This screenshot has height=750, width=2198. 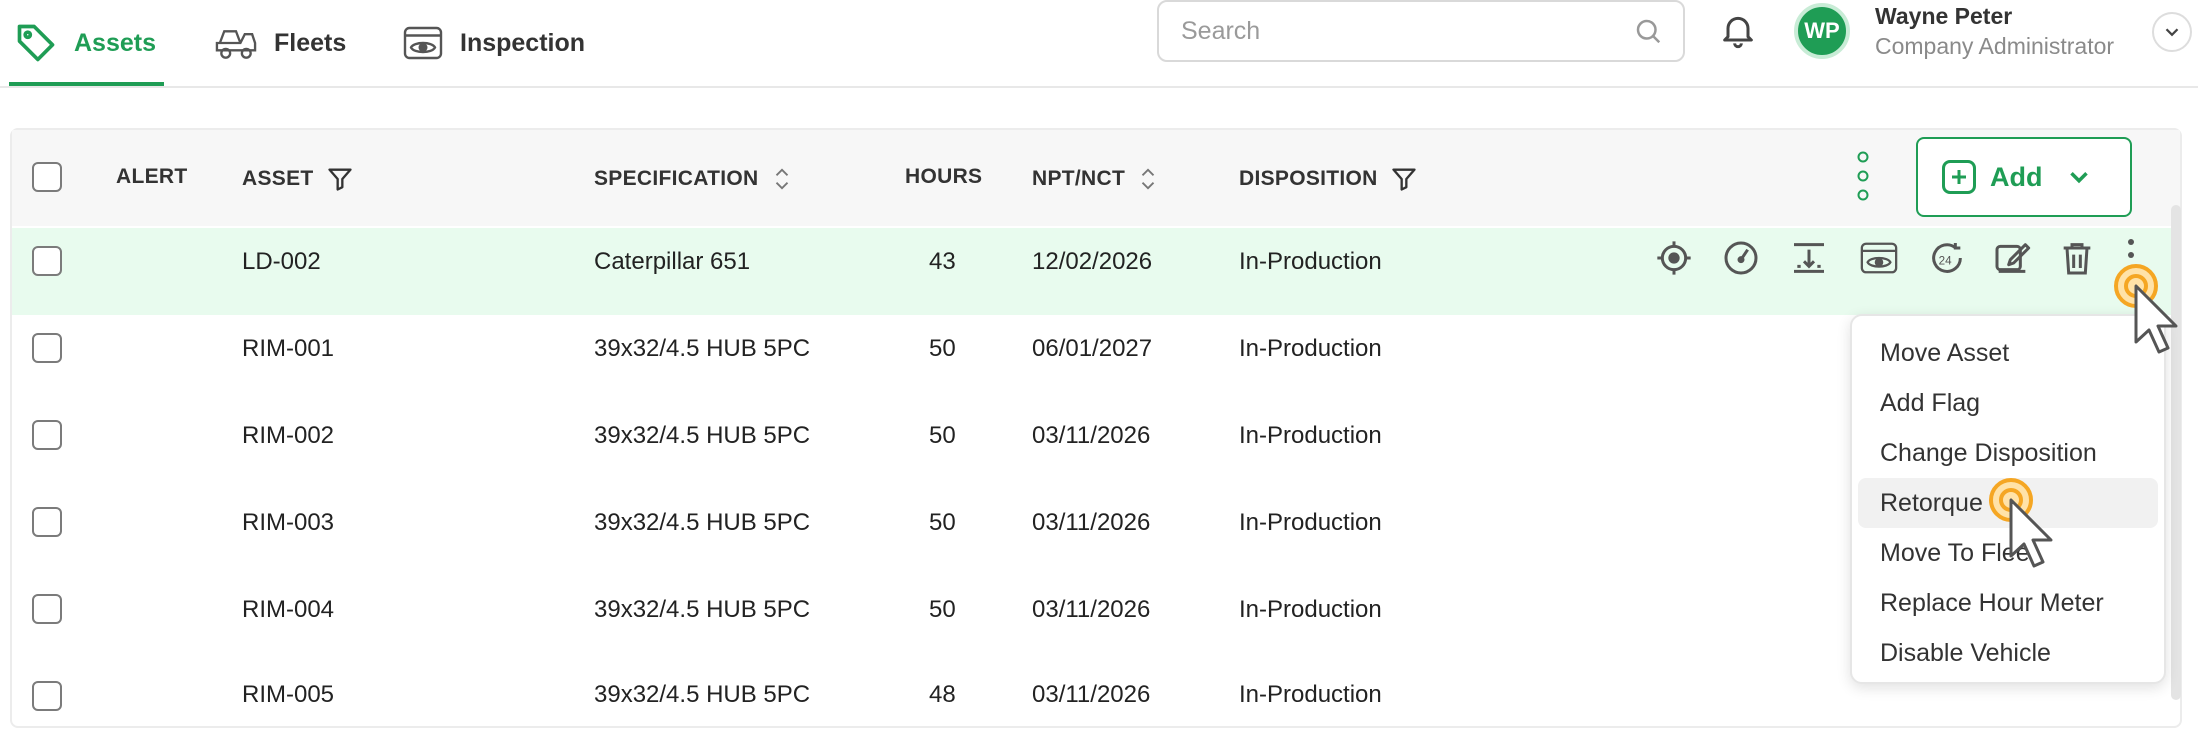 I want to click on cell-asset: RIM-001, so click(x=288, y=349).